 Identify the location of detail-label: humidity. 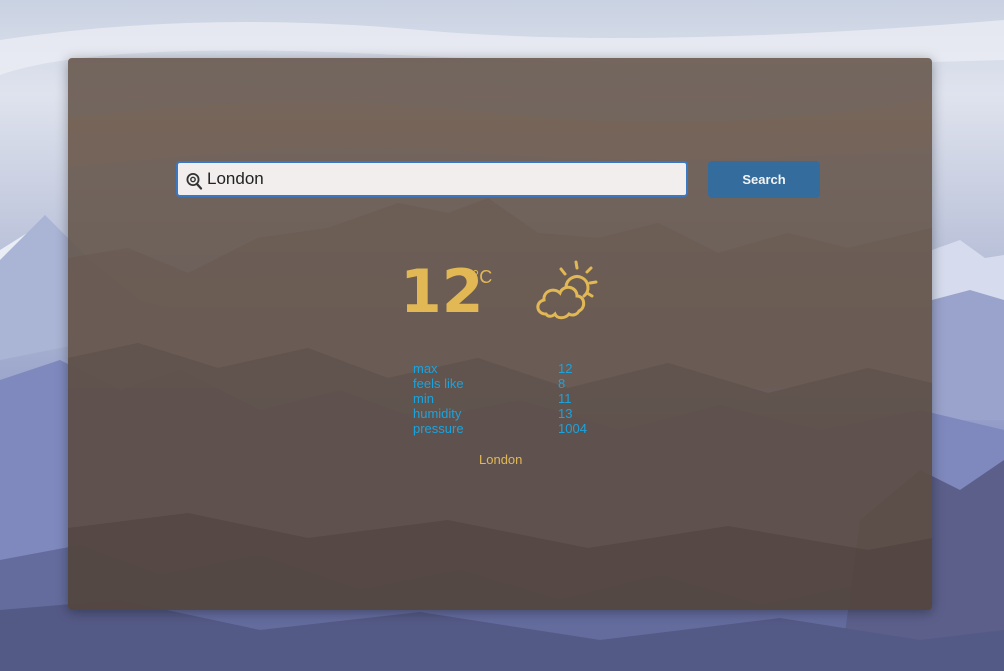
(437, 413).